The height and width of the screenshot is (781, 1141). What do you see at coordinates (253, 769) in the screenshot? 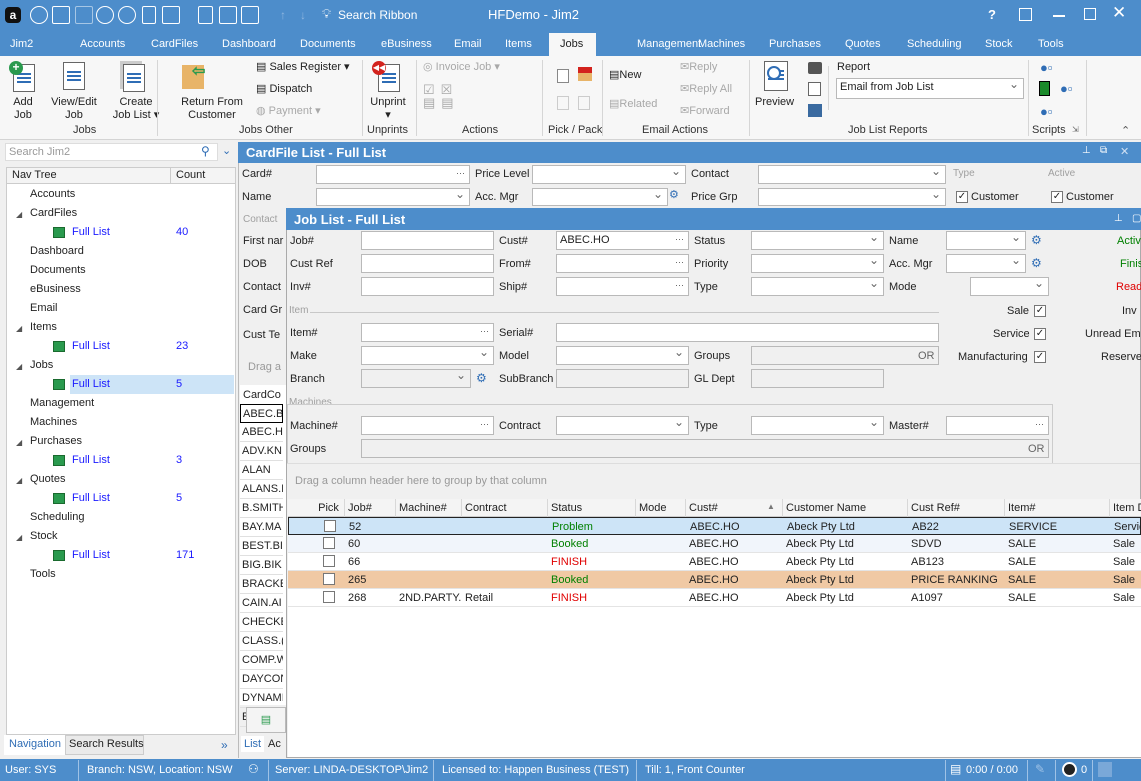
I see `users-icon: ⚇` at bounding box center [253, 769].